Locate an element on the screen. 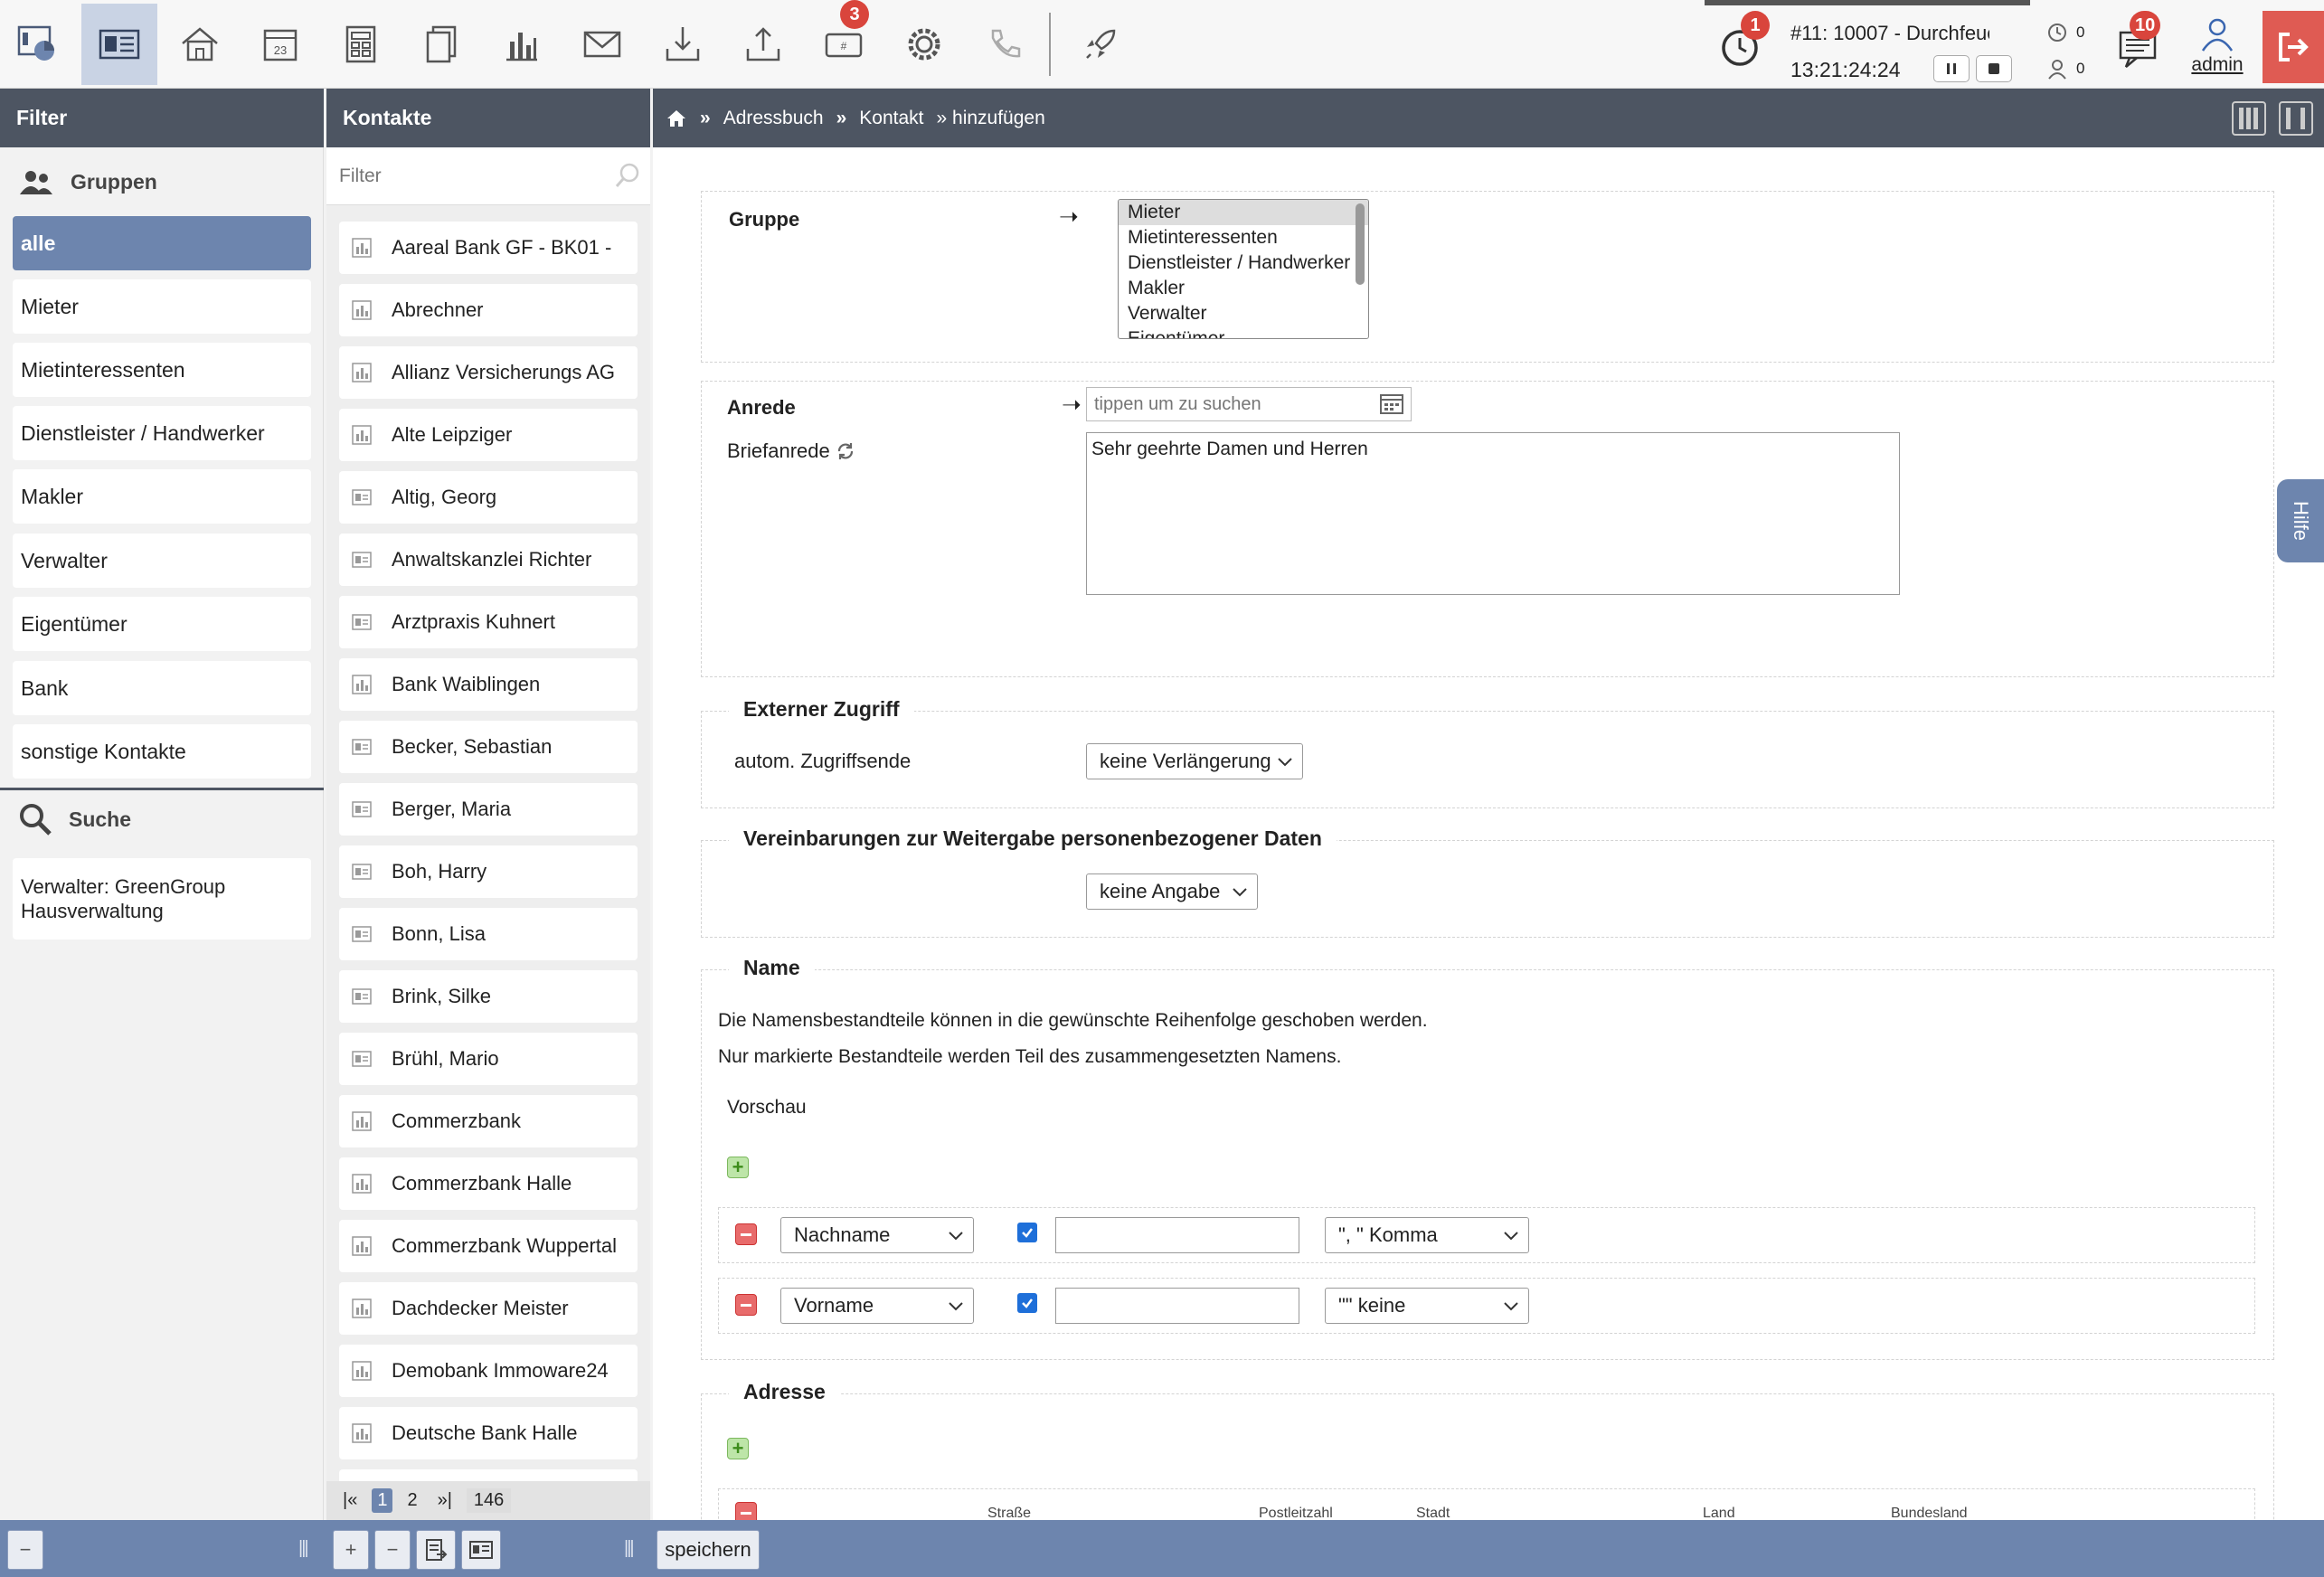  stop-button is located at coordinates (1994, 68).